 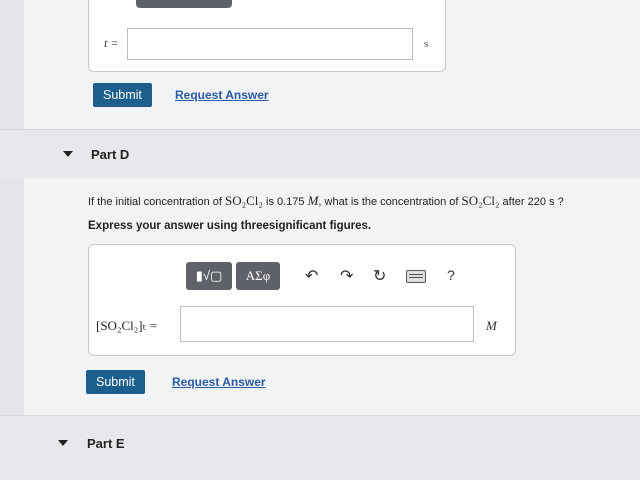 What do you see at coordinates (219, 382) in the screenshot?
I see `request-answer-link: Request Answer` at bounding box center [219, 382].